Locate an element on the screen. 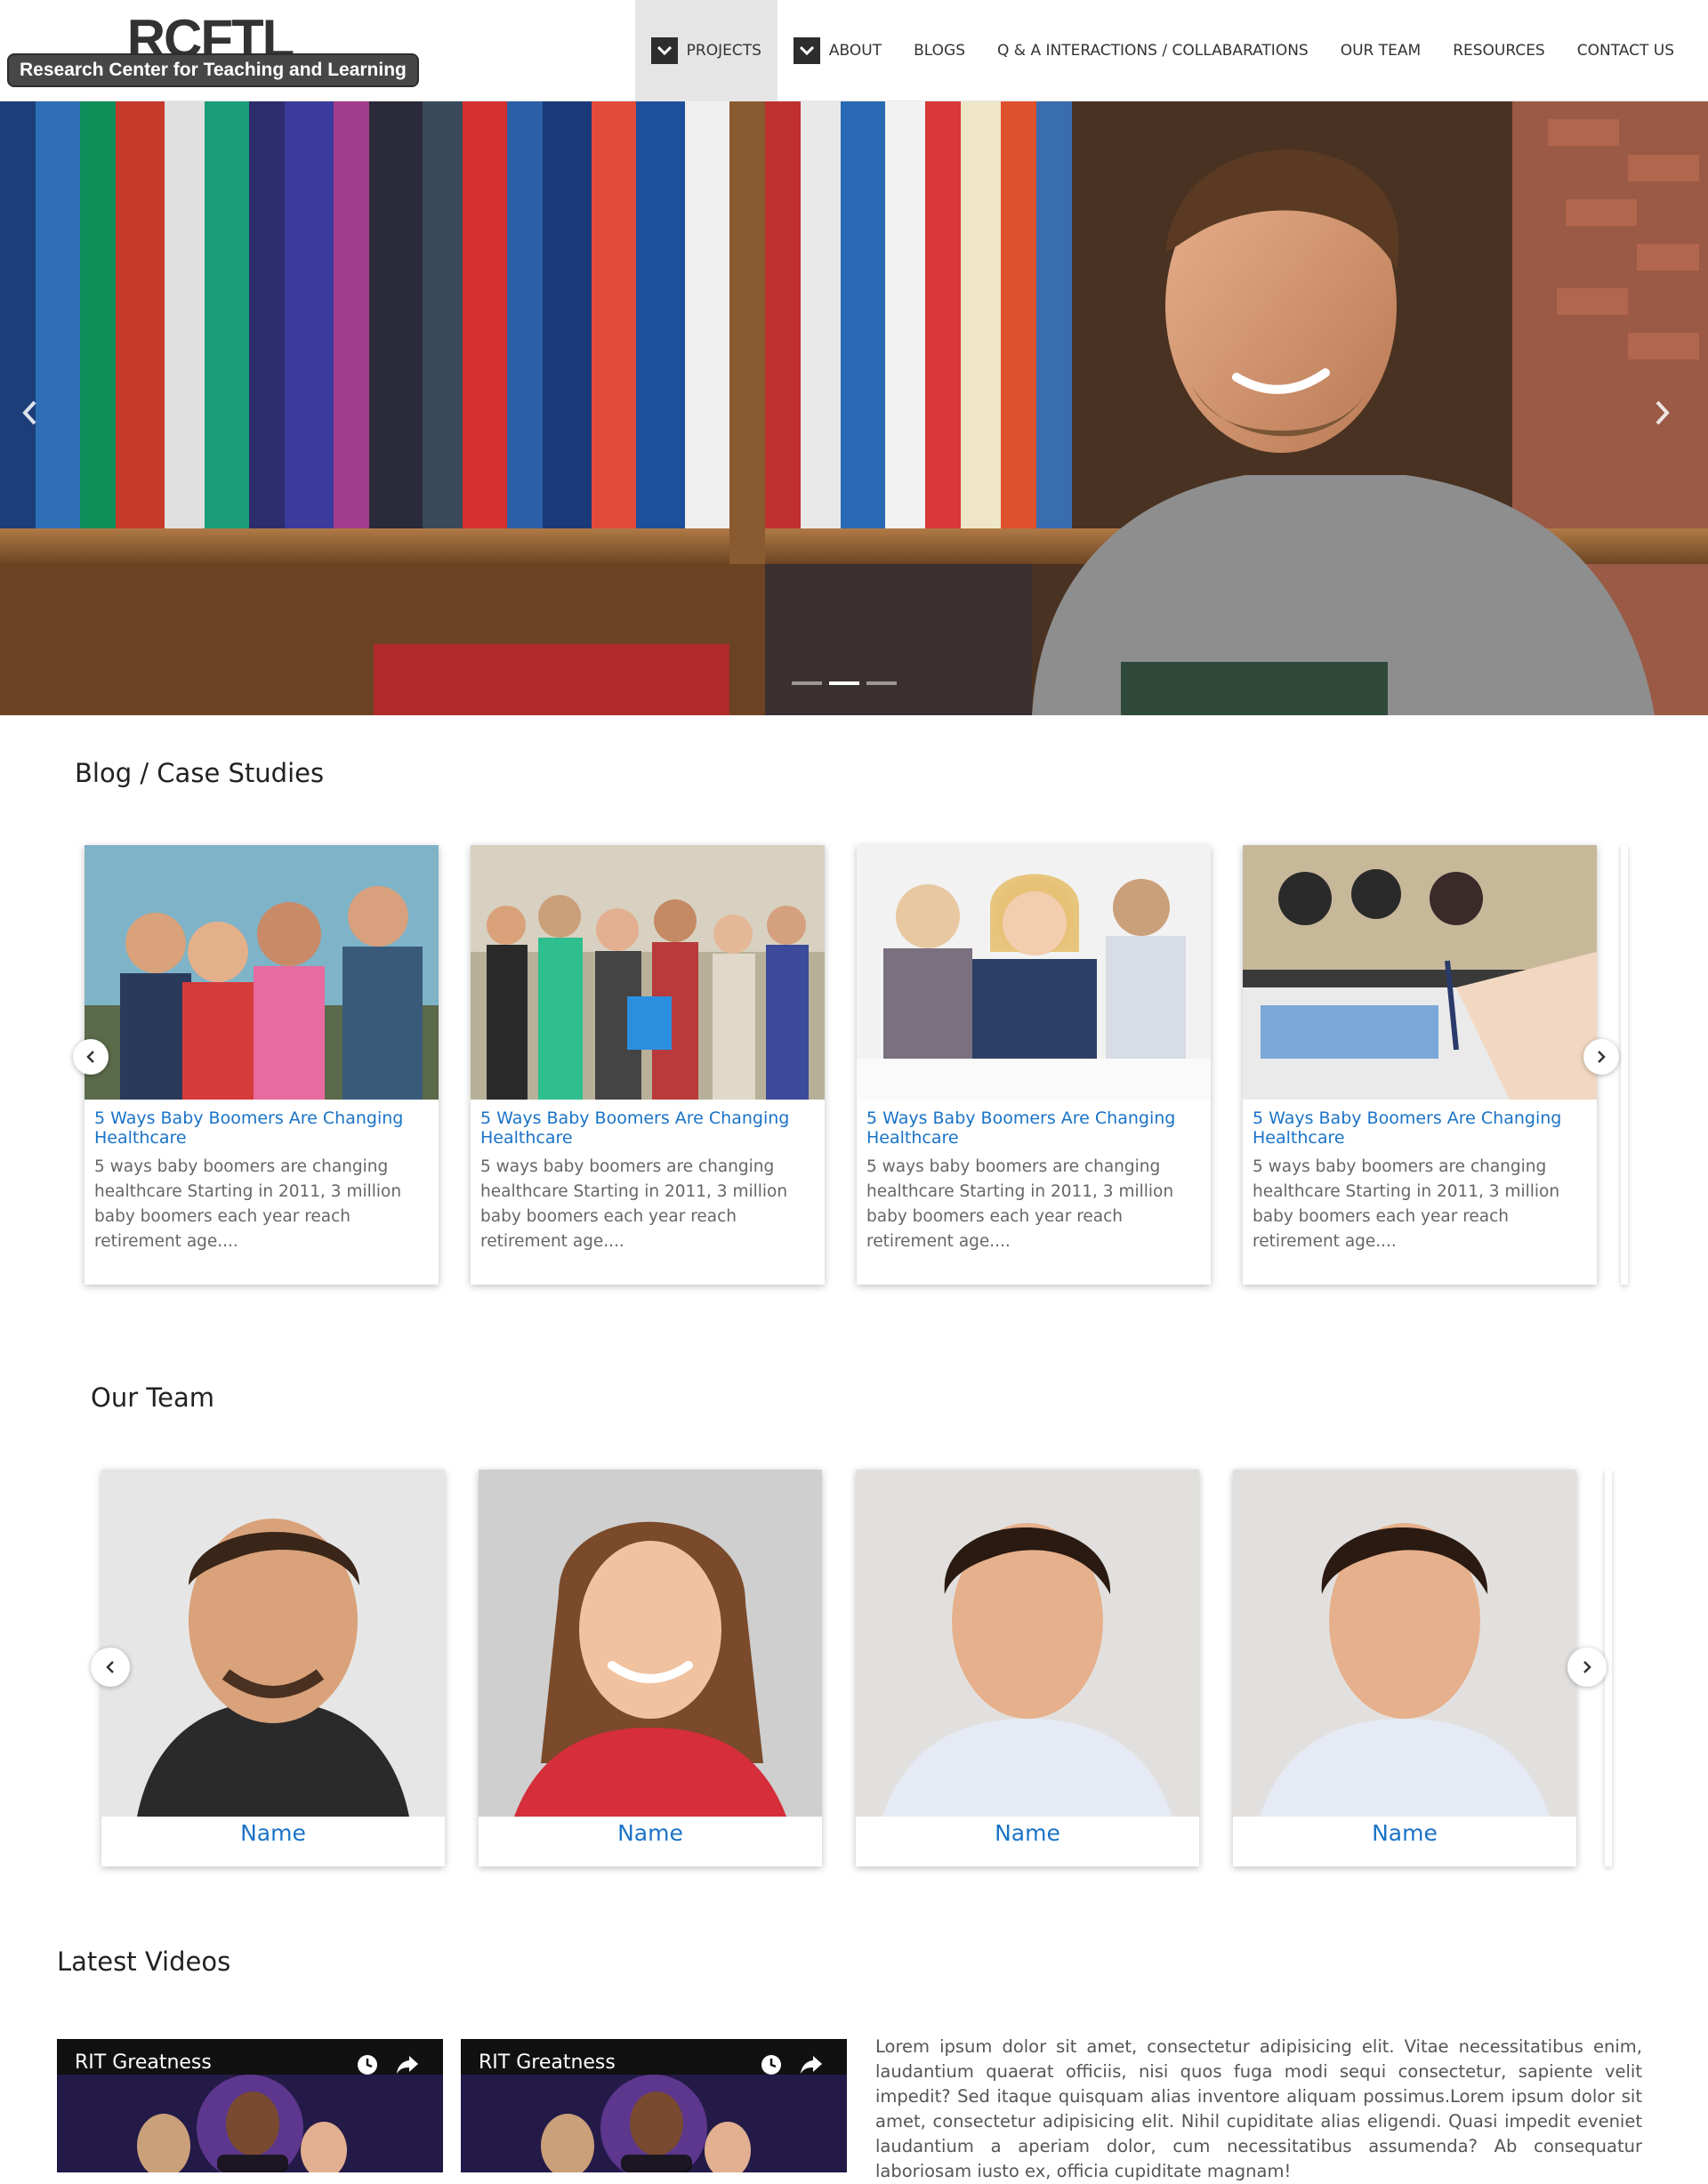  team-next-button is located at coordinates (1587, 1667).